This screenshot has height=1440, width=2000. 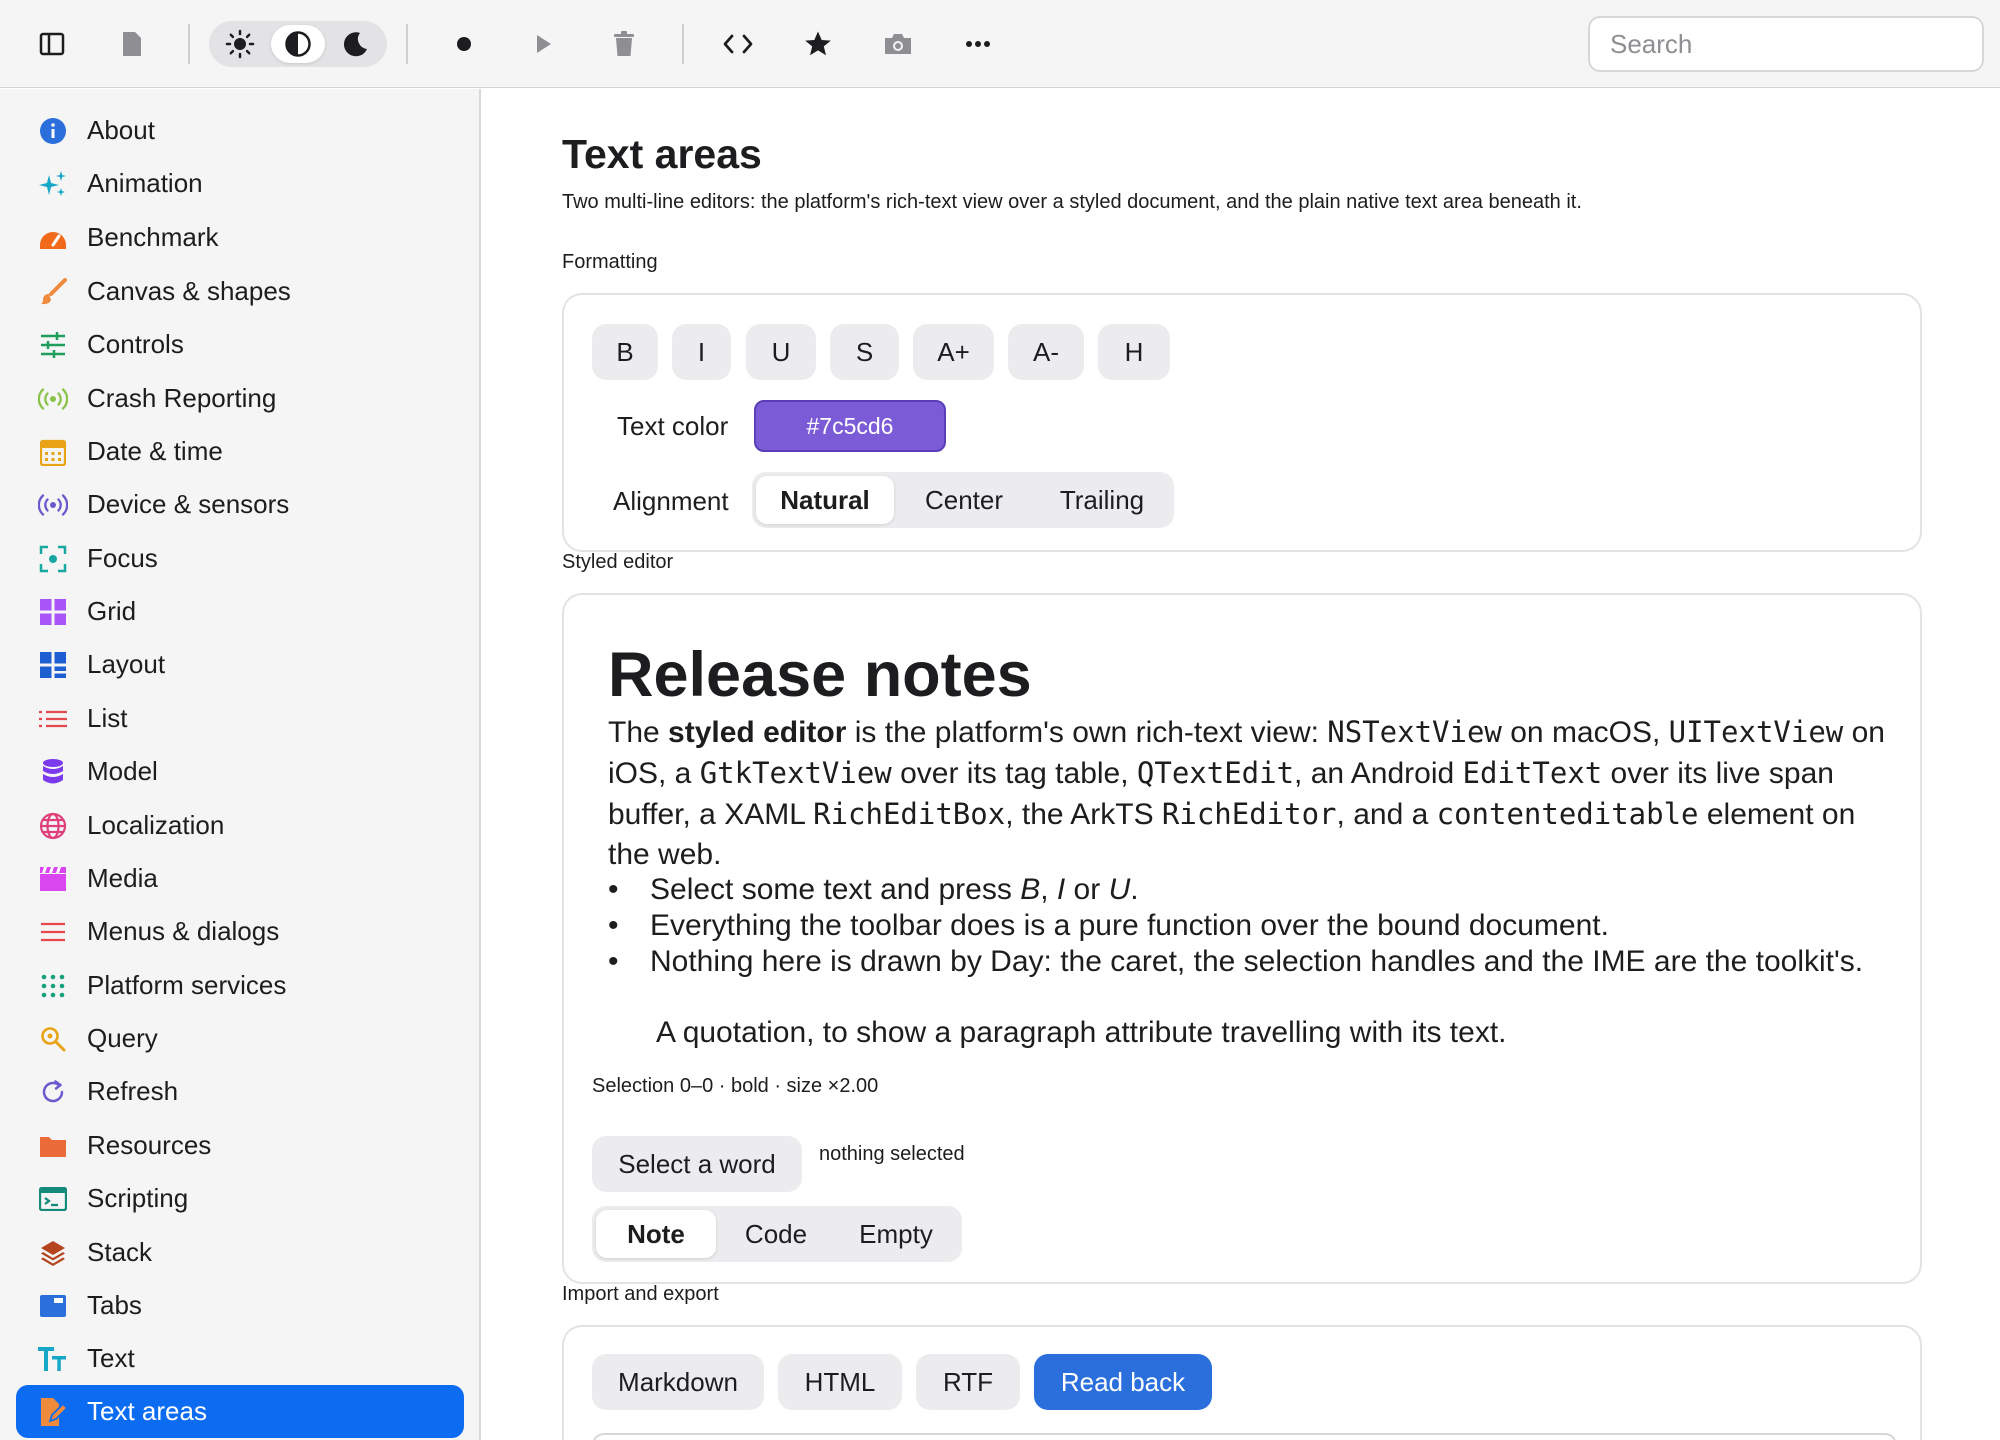 I want to click on sidebar-item-crash-reporting: Crash Reporting, so click(x=240, y=398).